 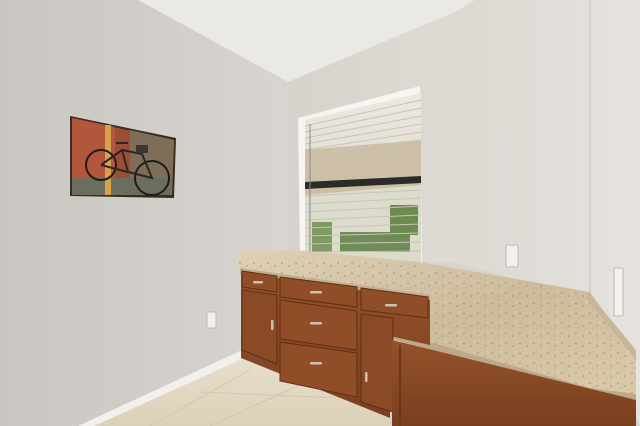 I want to click on wall-outlet-back, so click(x=512, y=256).